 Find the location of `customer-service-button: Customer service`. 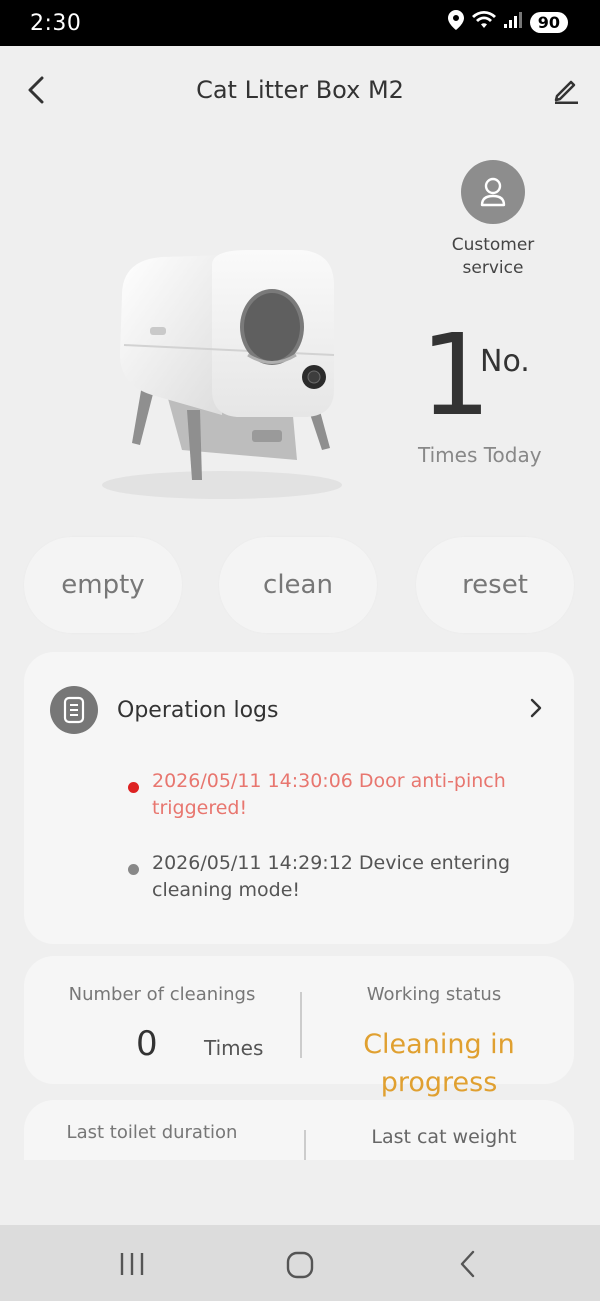

customer-service-button: Customer service is located at coordinates (493, 220).